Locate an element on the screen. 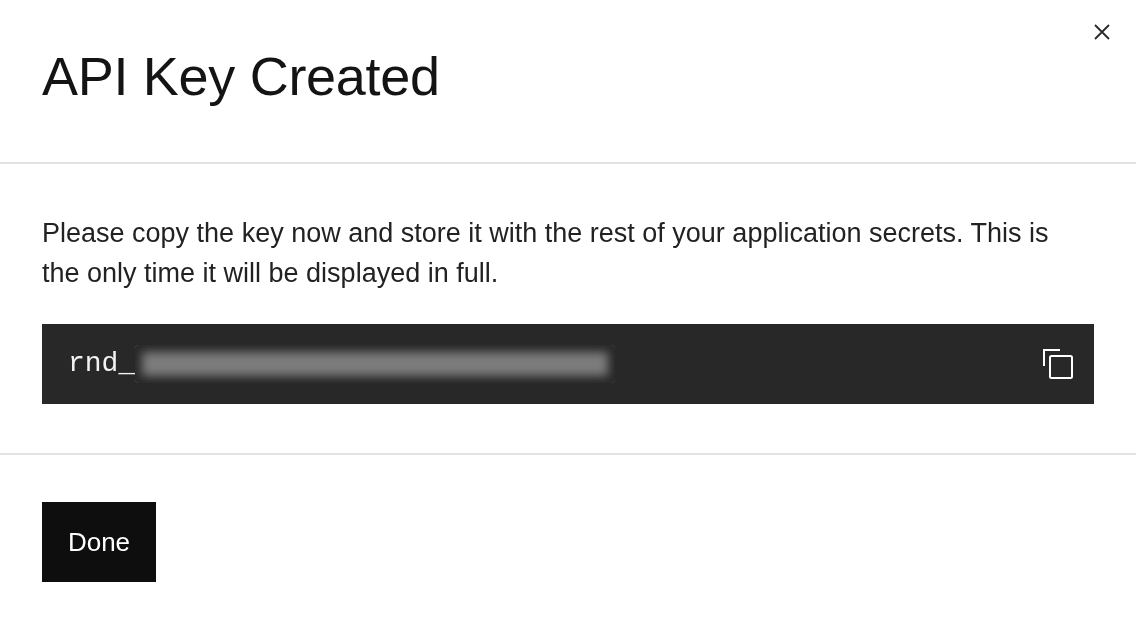 Image resolution: width=1136 pixels, height=624 pixels. close-button is located at coordinates (1102, 32).